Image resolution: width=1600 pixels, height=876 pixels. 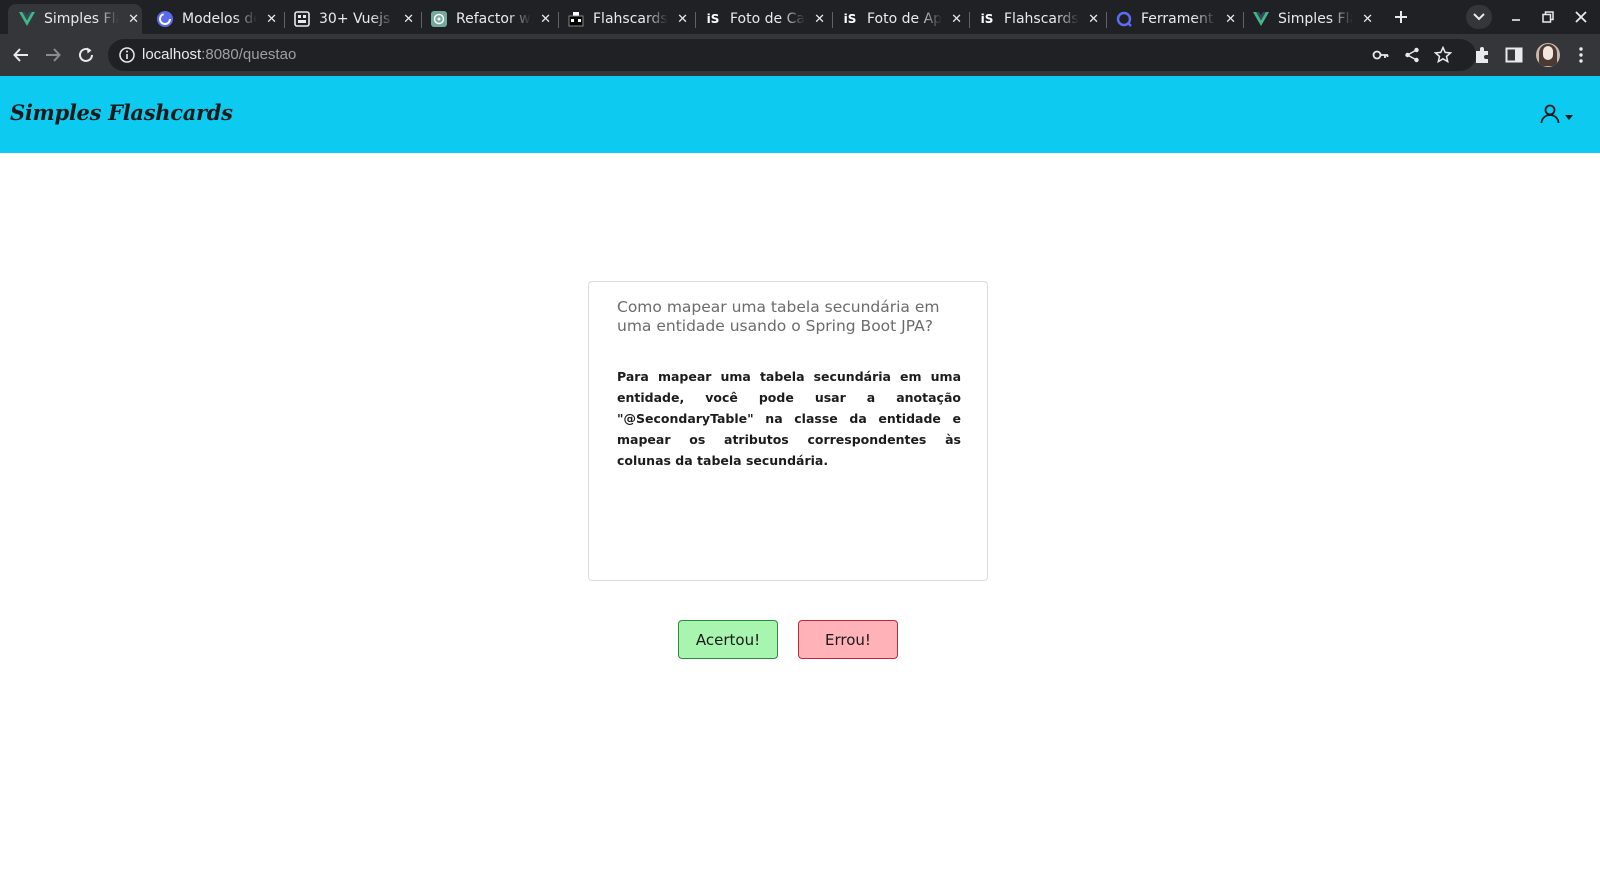 I want to click on tab-ferramentas: Ferrament ✕, so click(x=1172, y=19).